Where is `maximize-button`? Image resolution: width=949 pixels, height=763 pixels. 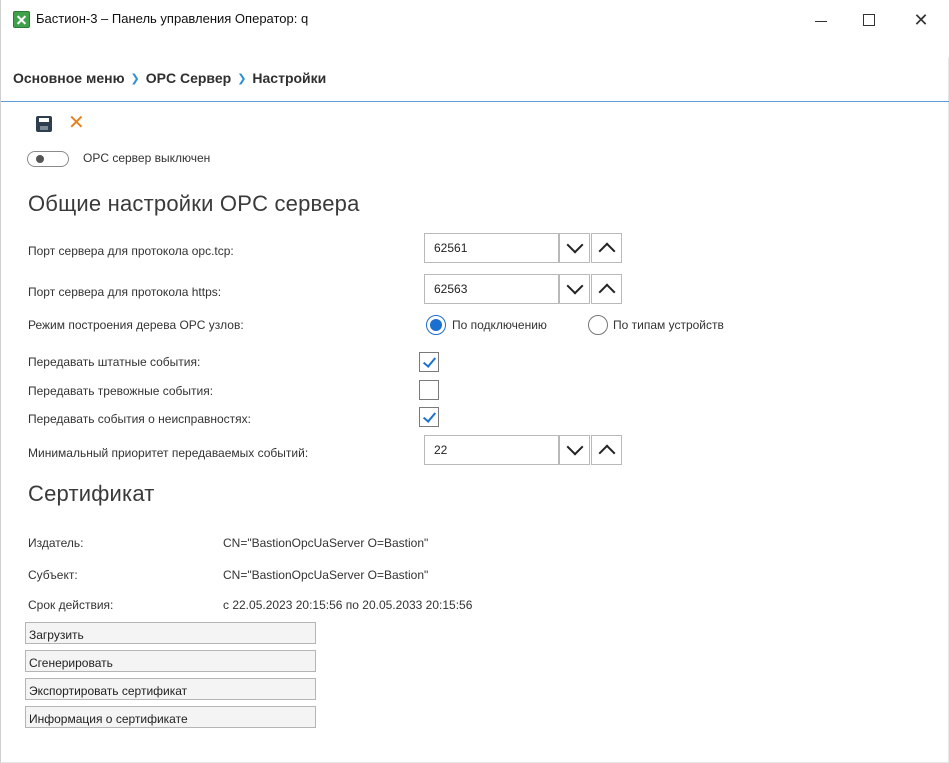
maximize-button is located at coordinates (869, 20).